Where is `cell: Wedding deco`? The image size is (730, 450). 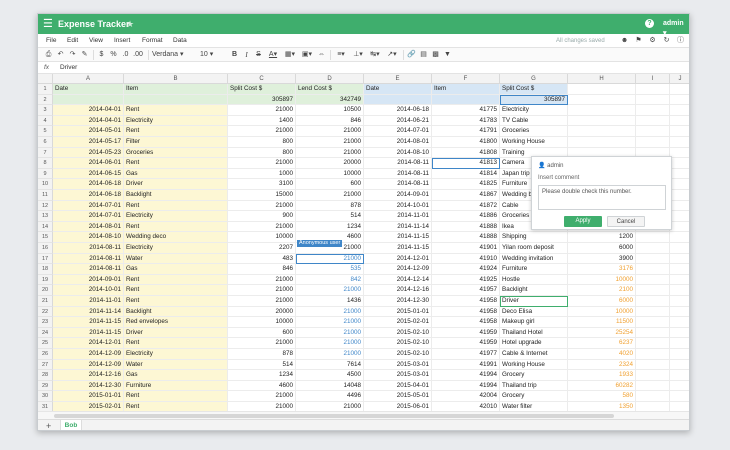 cell: Wedding deco is located at coordinates (176, 237).